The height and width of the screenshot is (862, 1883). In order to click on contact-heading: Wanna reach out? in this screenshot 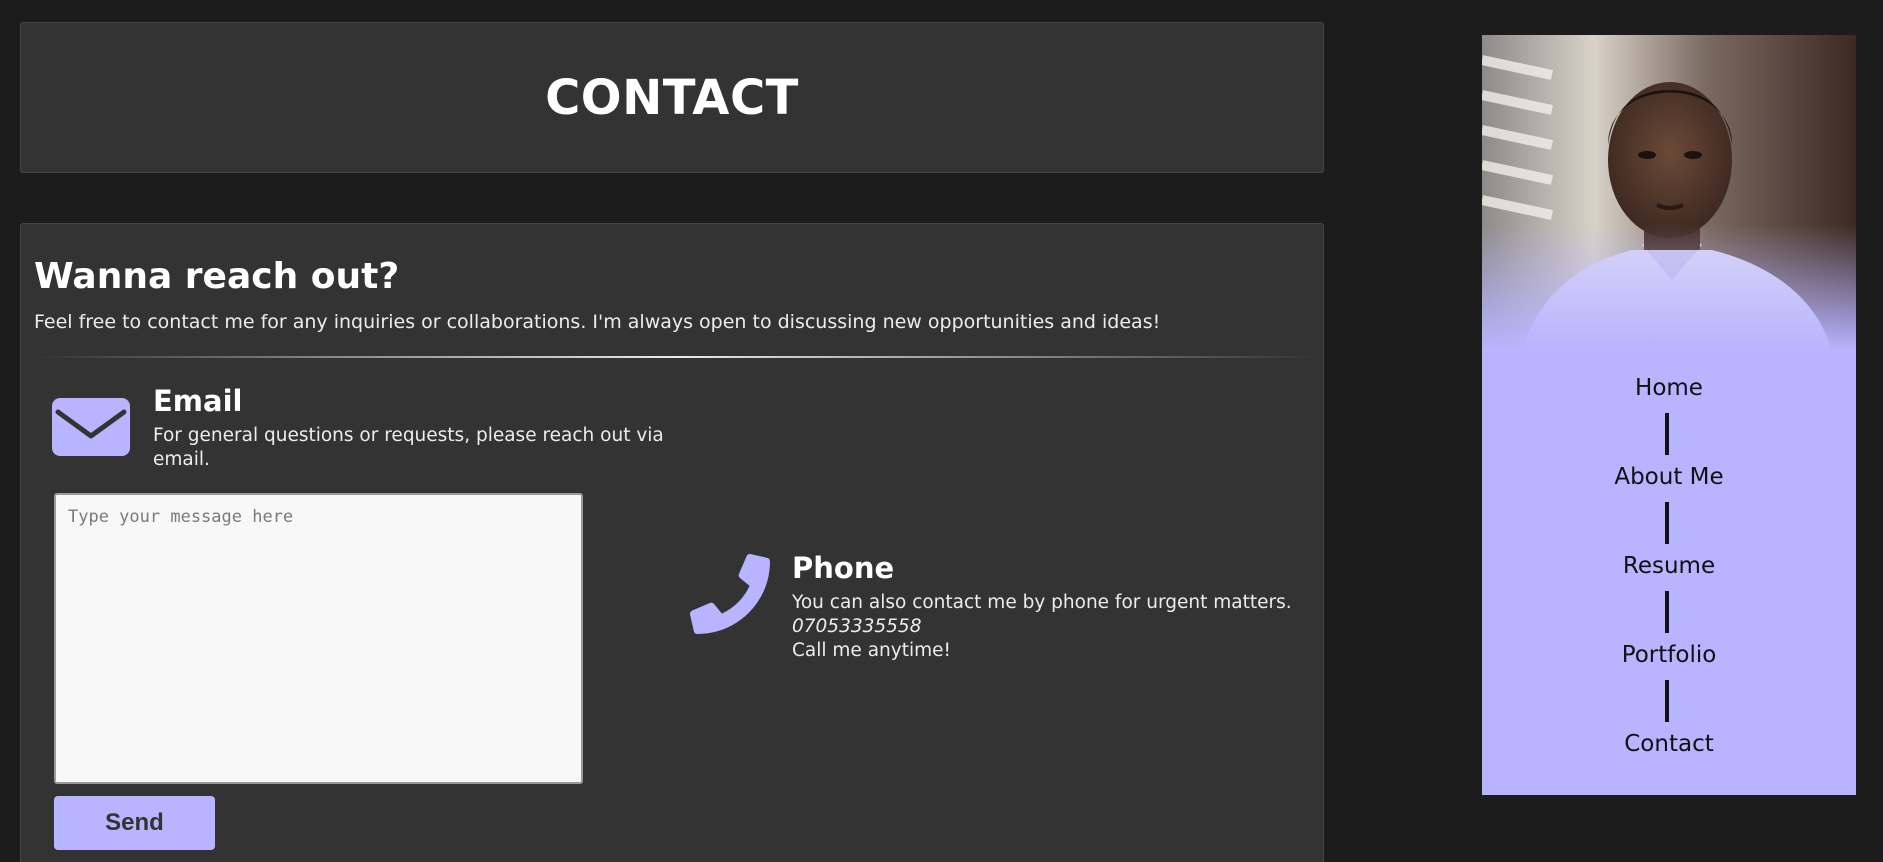, I will do `click(217, 276)`.